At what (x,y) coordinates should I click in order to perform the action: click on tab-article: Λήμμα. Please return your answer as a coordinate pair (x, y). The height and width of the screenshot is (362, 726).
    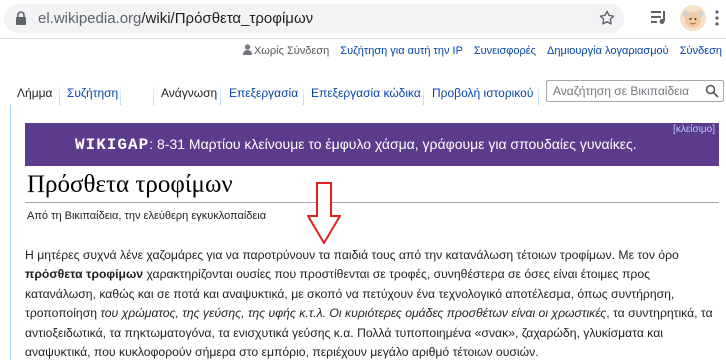
    Looking at the image, I should click on (35, 90).